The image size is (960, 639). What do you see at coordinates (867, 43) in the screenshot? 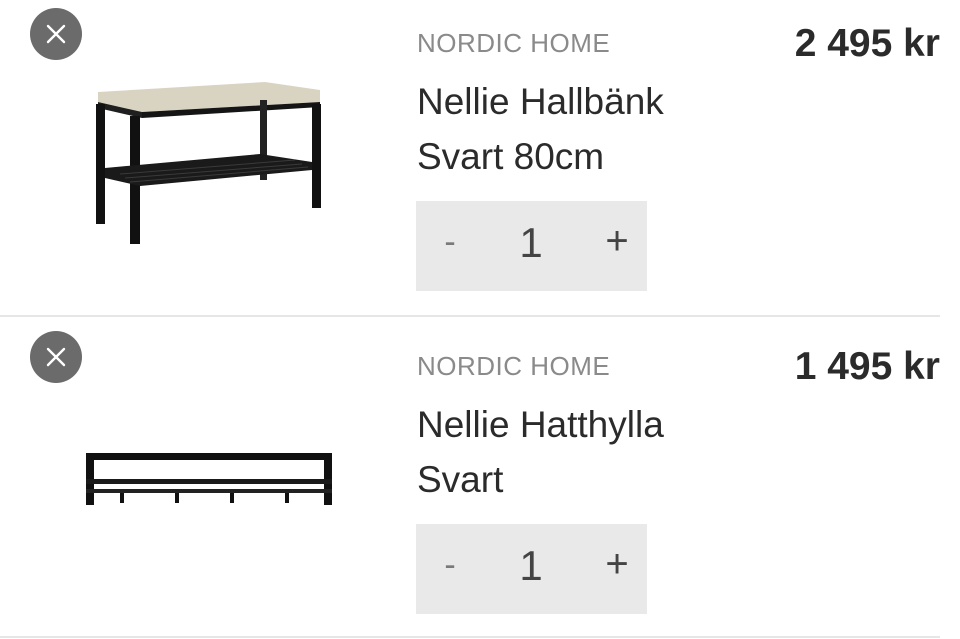
I see `product-price: 2 495 kr` at bounding box center [867, 43].